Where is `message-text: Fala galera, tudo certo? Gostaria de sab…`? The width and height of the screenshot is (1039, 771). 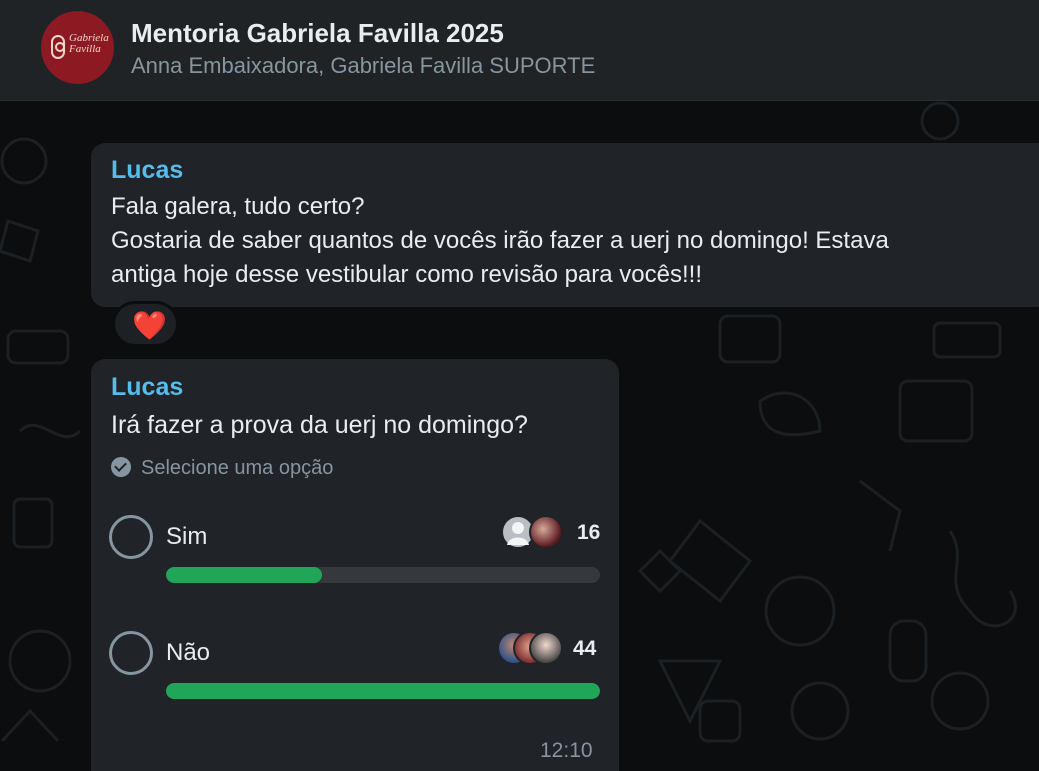 message-text: Fala galera, tudo certo? Gostaria de sab… is located at coordinates (575, 241).